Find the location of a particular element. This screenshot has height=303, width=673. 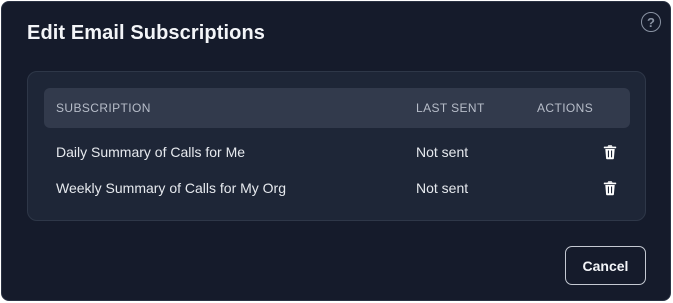

column-header-subscription: SUBSCRIPTION is located at coordinates (103, 108).